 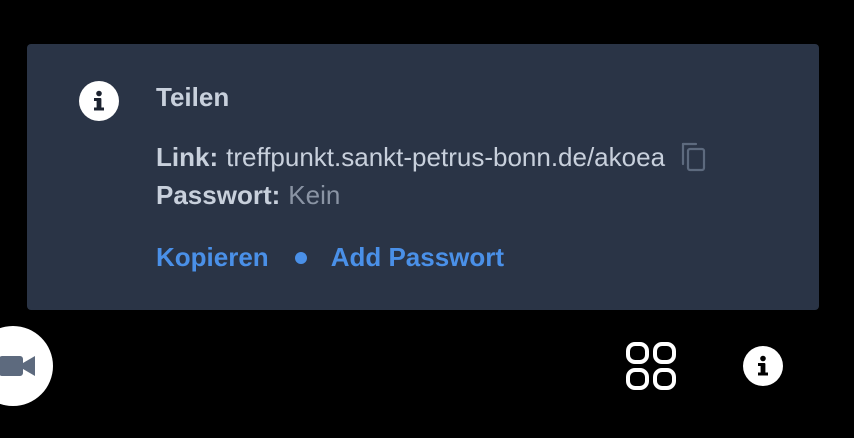 I want to click on link-label: Link:, so click(x=187, y=156).